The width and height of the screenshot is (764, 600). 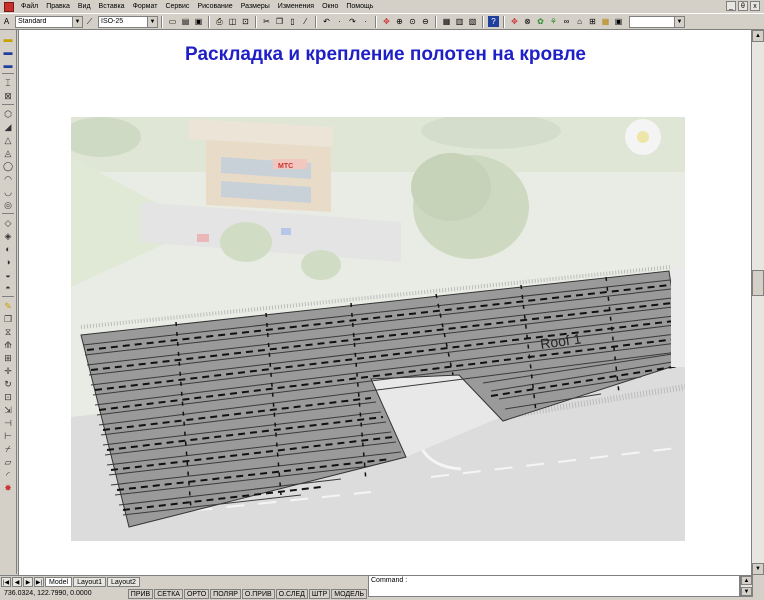 What do you see at coordinates (8, 358) in the screenshot?
I see `array-icon: ⊞` at bounding box center [8, 358].